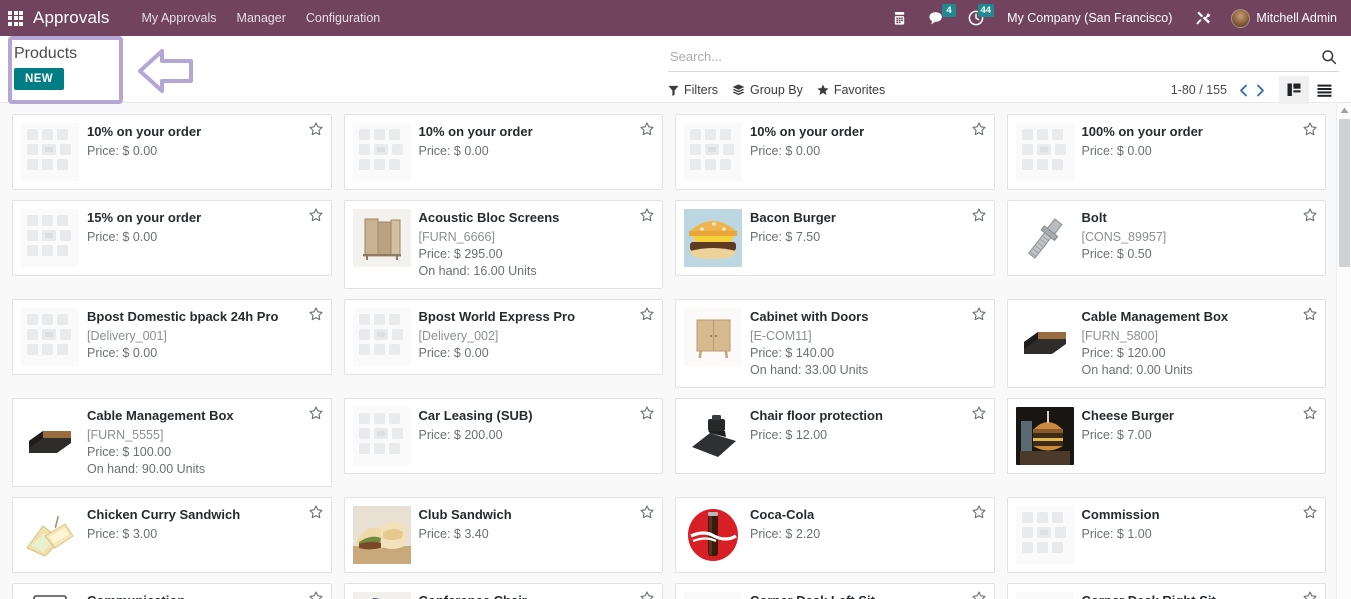 The width and height of the screenshot is (1351, 599). I want to click on product-card: Bacon Burger Price: $ 7.50, so click(835, 238).